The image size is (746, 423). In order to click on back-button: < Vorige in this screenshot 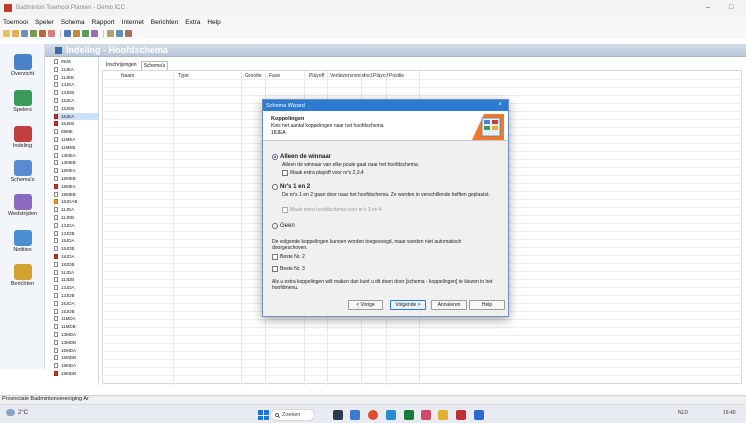, I will do `click(365, 305)`.